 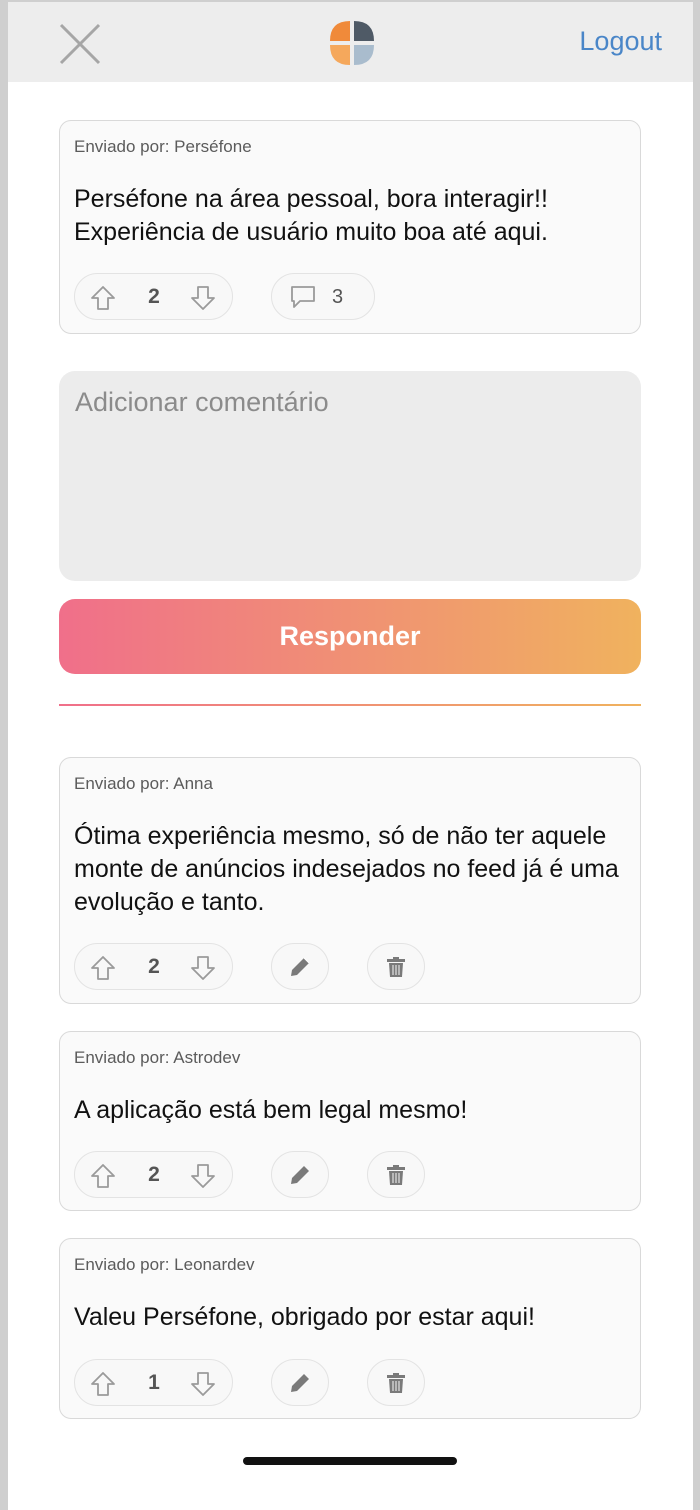 What do you see at coordinates (350, 476) in the screenshot?
I see `comment-input` at bounding box center [350, 476].